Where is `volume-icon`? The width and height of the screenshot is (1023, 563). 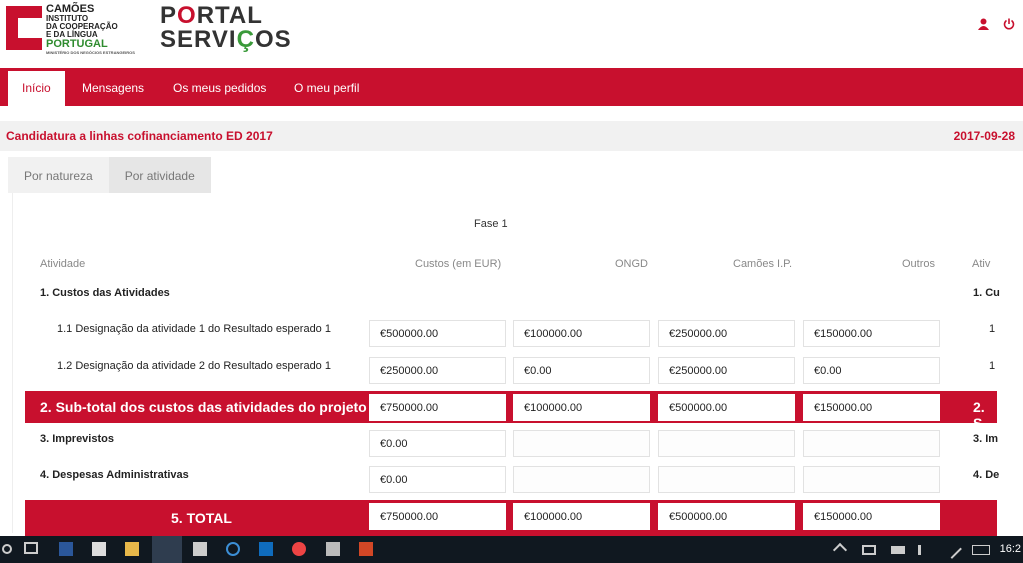
volume-icon is located at coordinates (925, 550).